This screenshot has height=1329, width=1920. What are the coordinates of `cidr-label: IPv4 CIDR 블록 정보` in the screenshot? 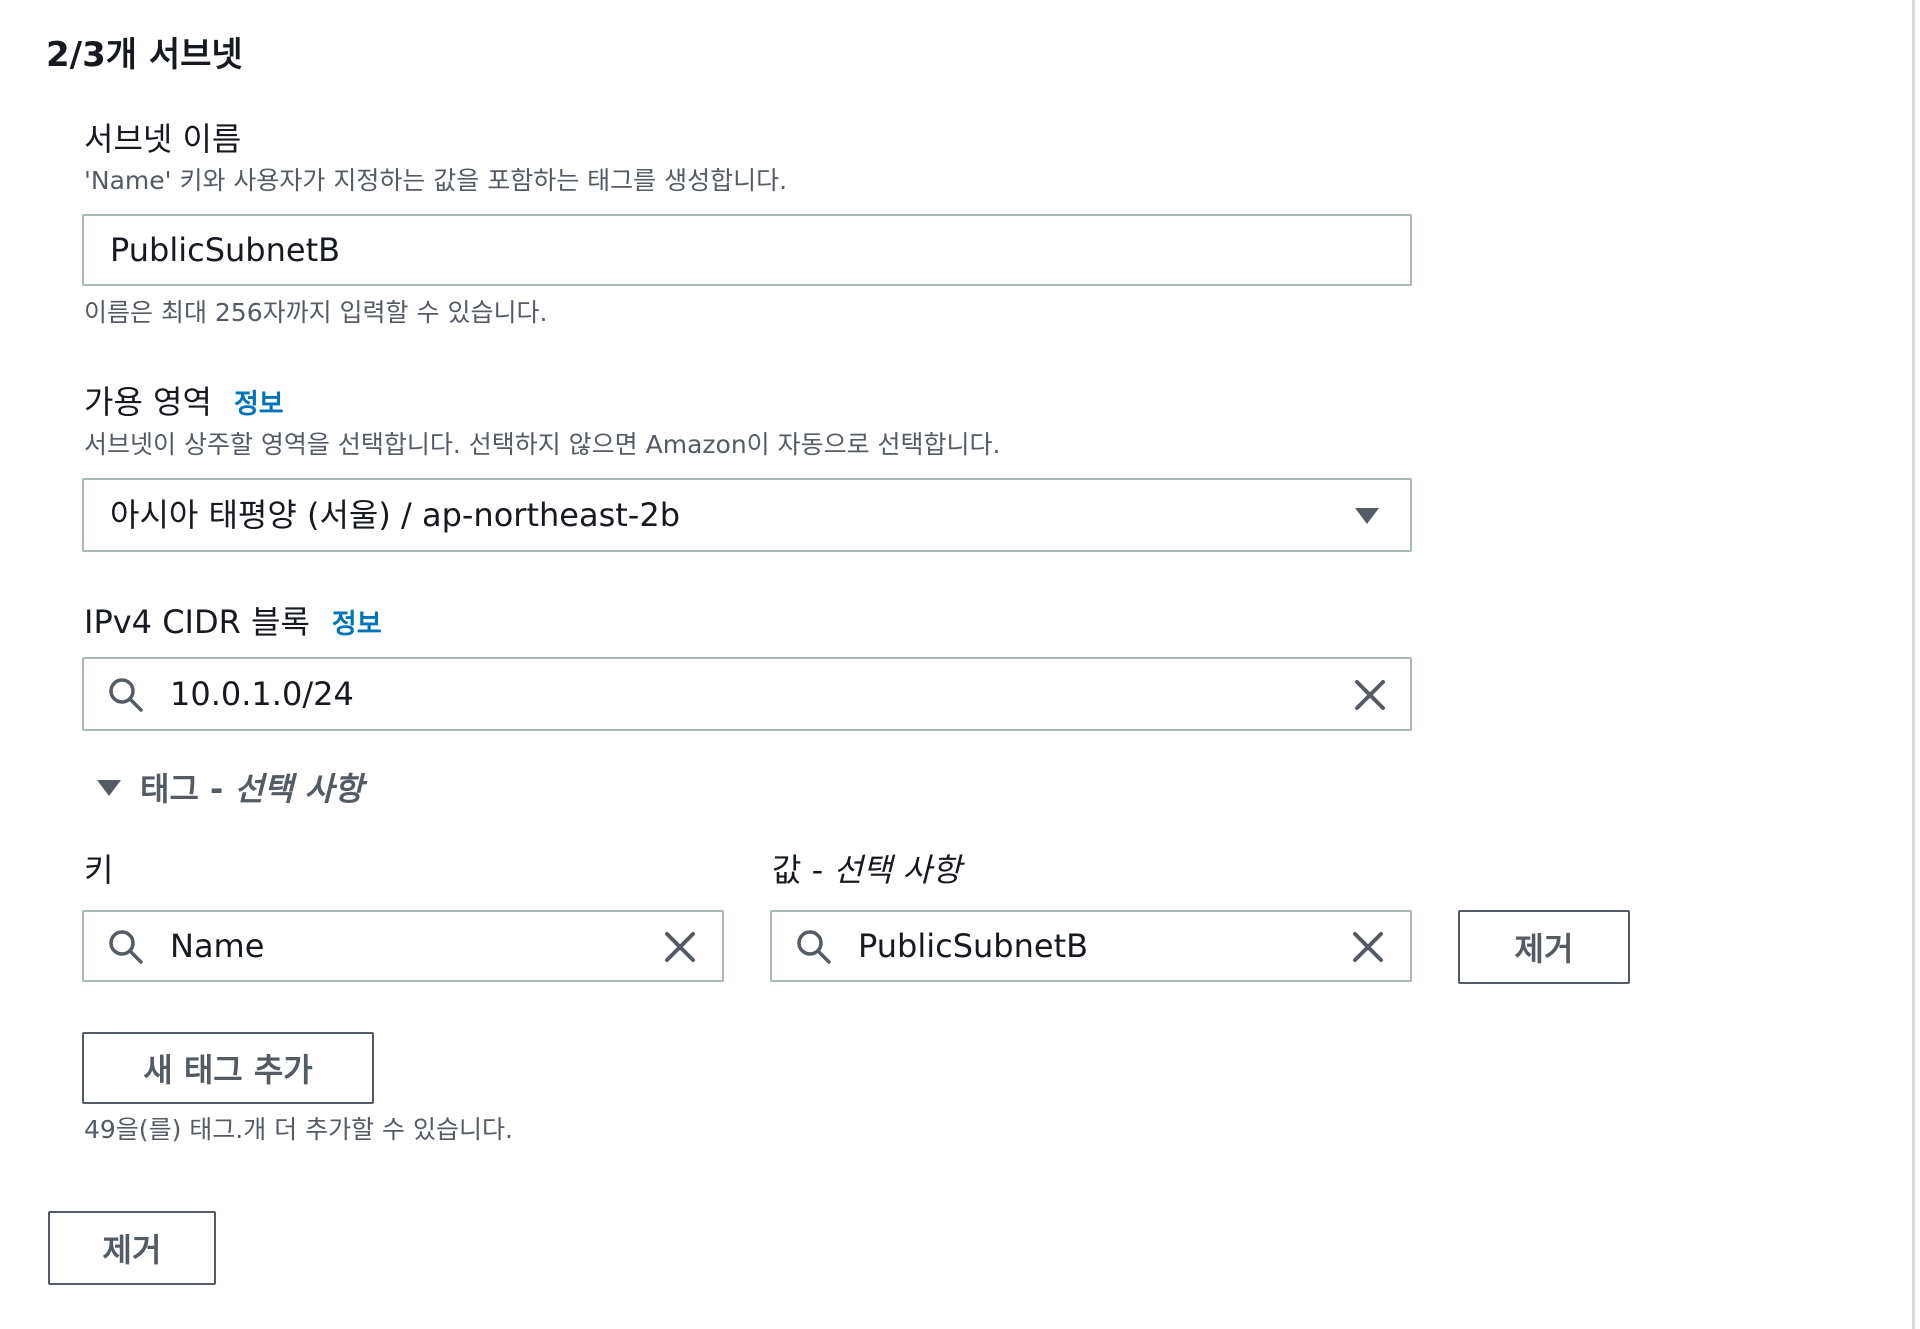 It's located at (233, 623).